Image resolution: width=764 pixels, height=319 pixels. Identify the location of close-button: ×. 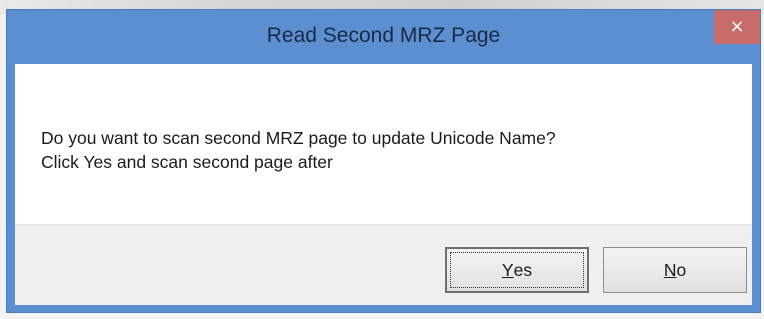
(737, 27).